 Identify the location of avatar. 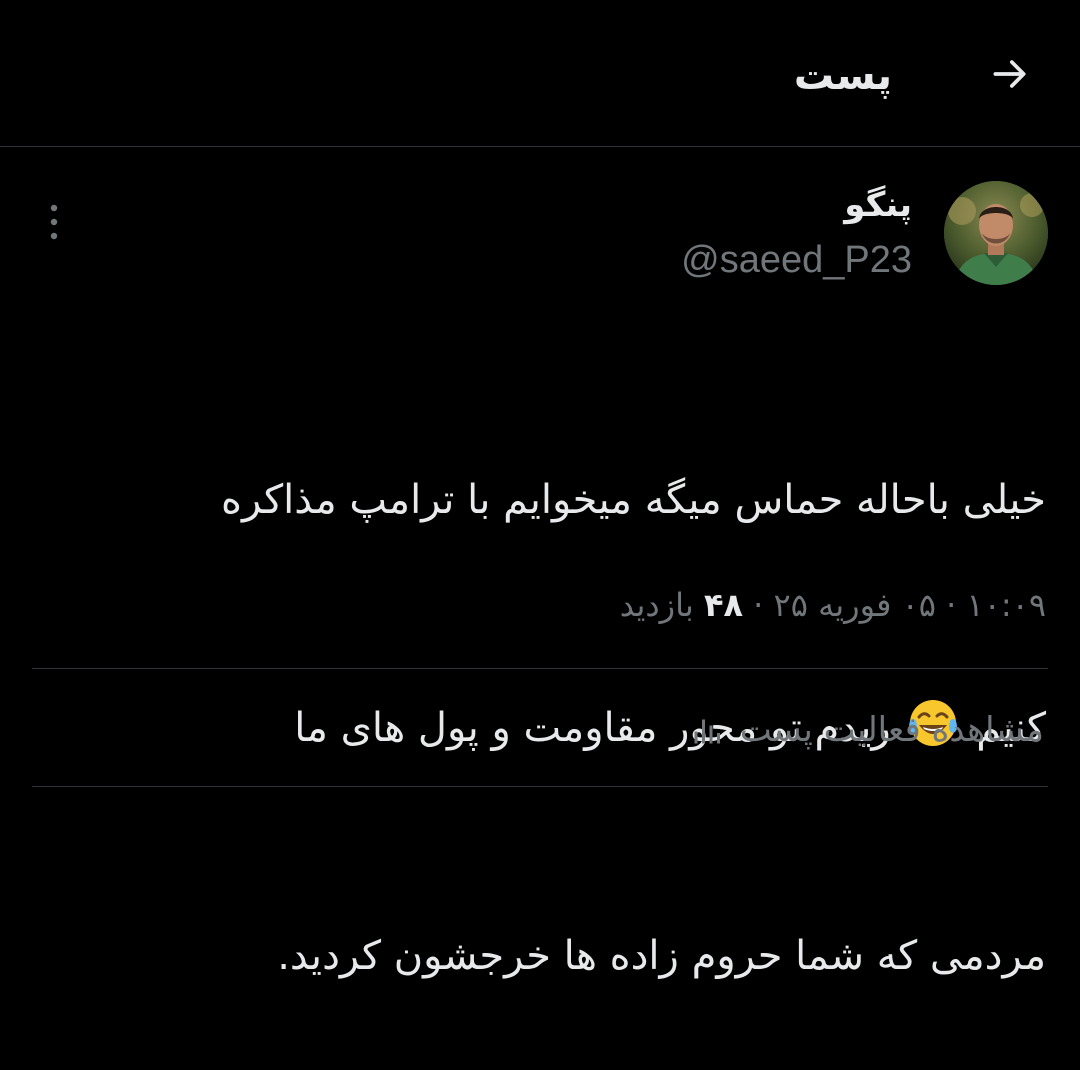
(996, 233).